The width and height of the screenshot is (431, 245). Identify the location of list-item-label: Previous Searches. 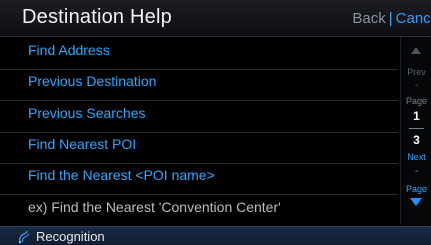
(87, 113).